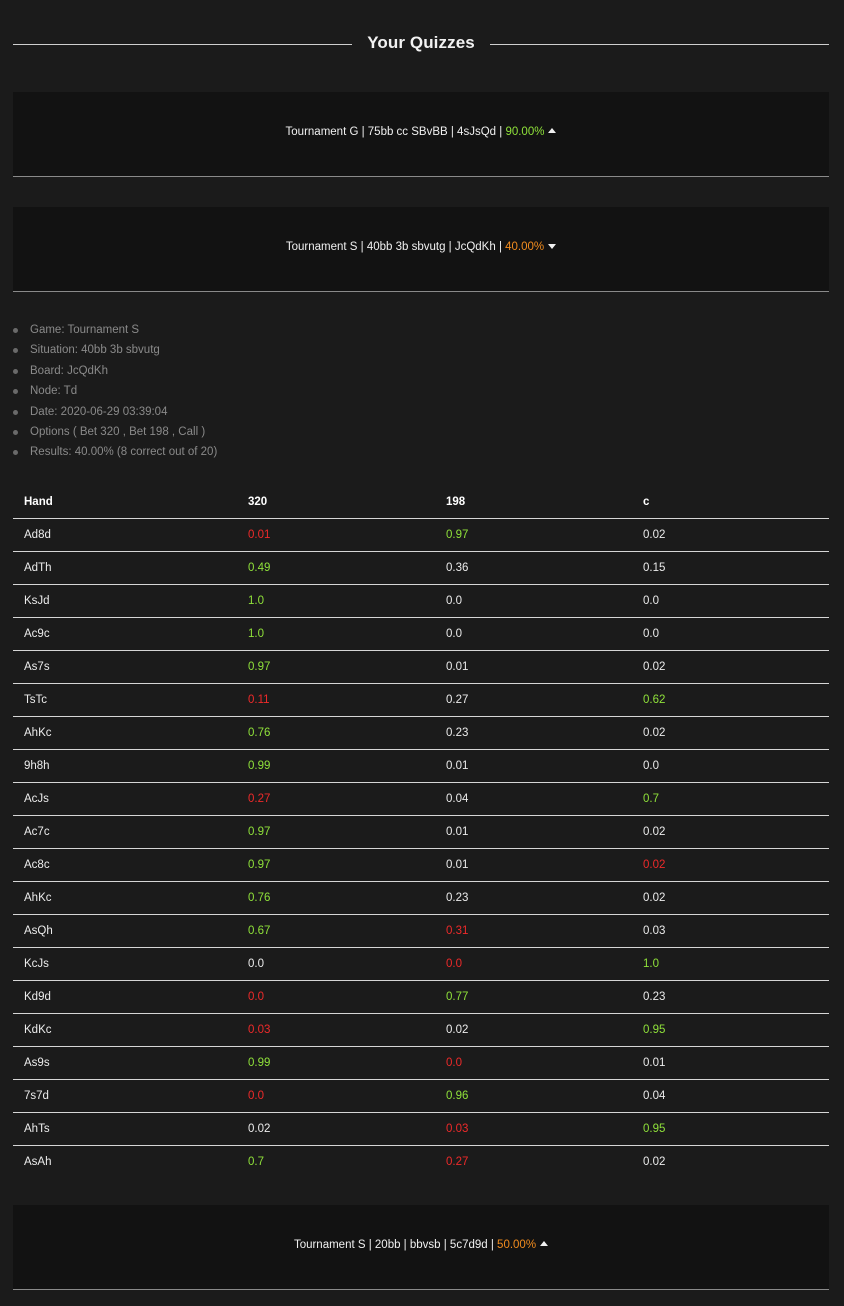 This screenshot has height=1306, width=844. Describe the element at coordinates (38, 1162) in the screenshot. I see `hand-cell: AsAh` at that location.